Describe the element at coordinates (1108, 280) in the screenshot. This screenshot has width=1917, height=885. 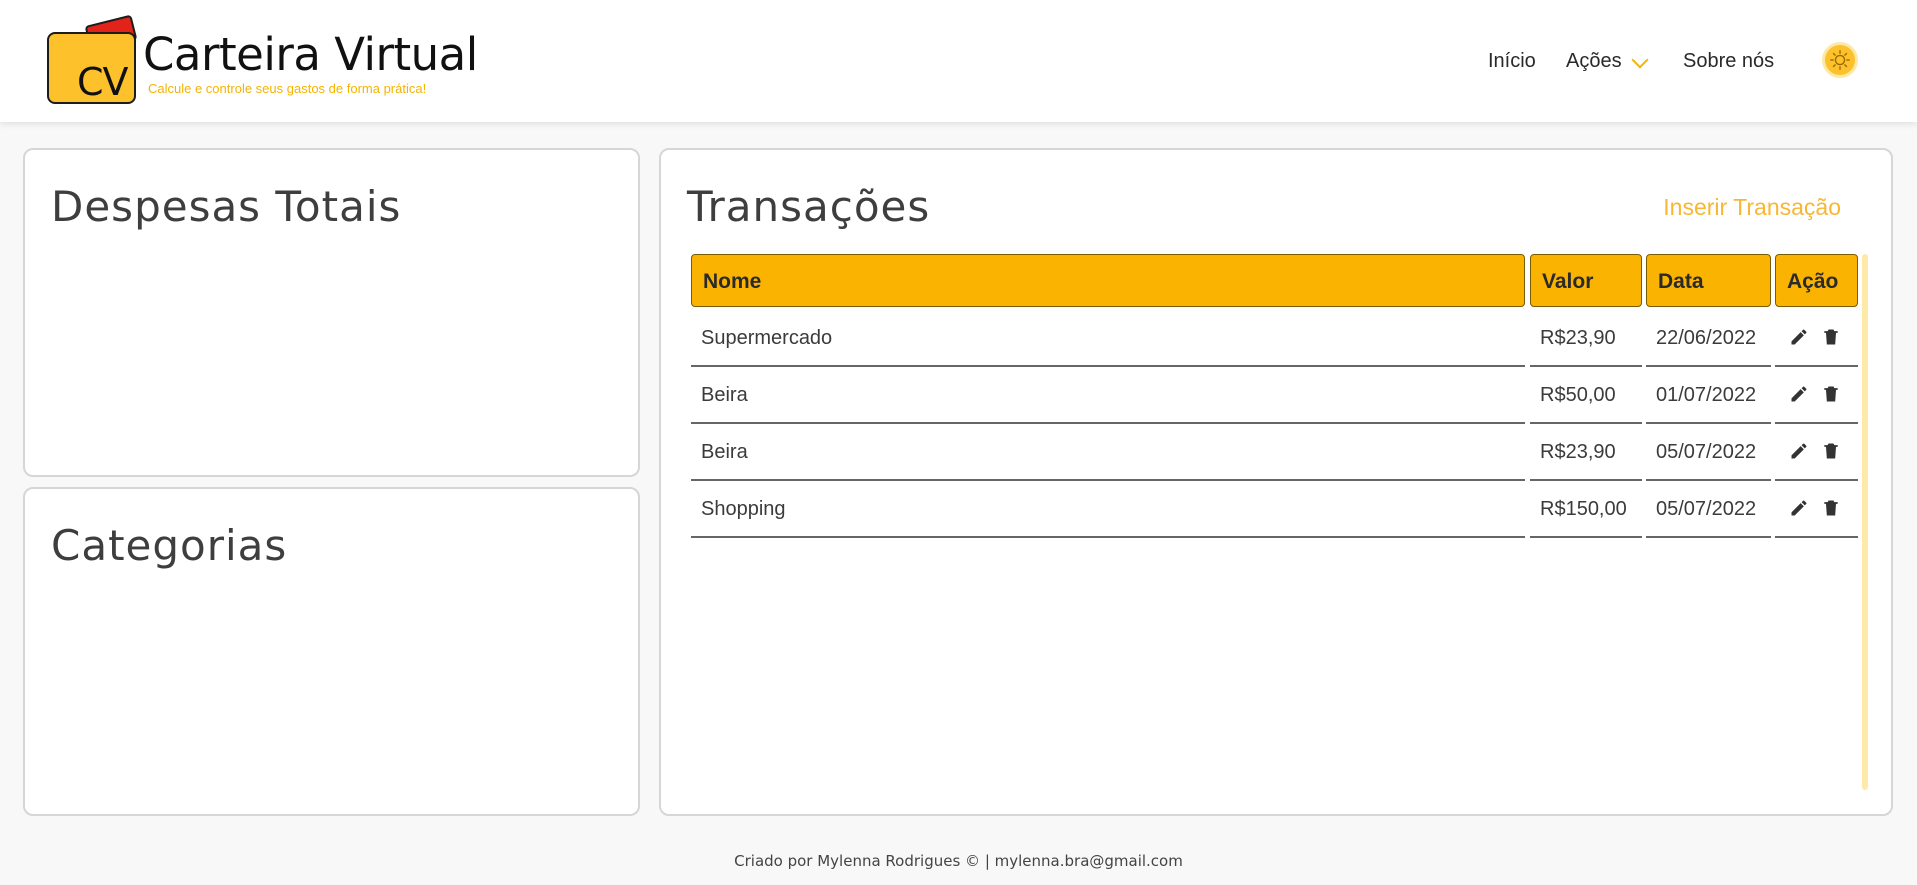
I see `header-nome: Nome` at that location.